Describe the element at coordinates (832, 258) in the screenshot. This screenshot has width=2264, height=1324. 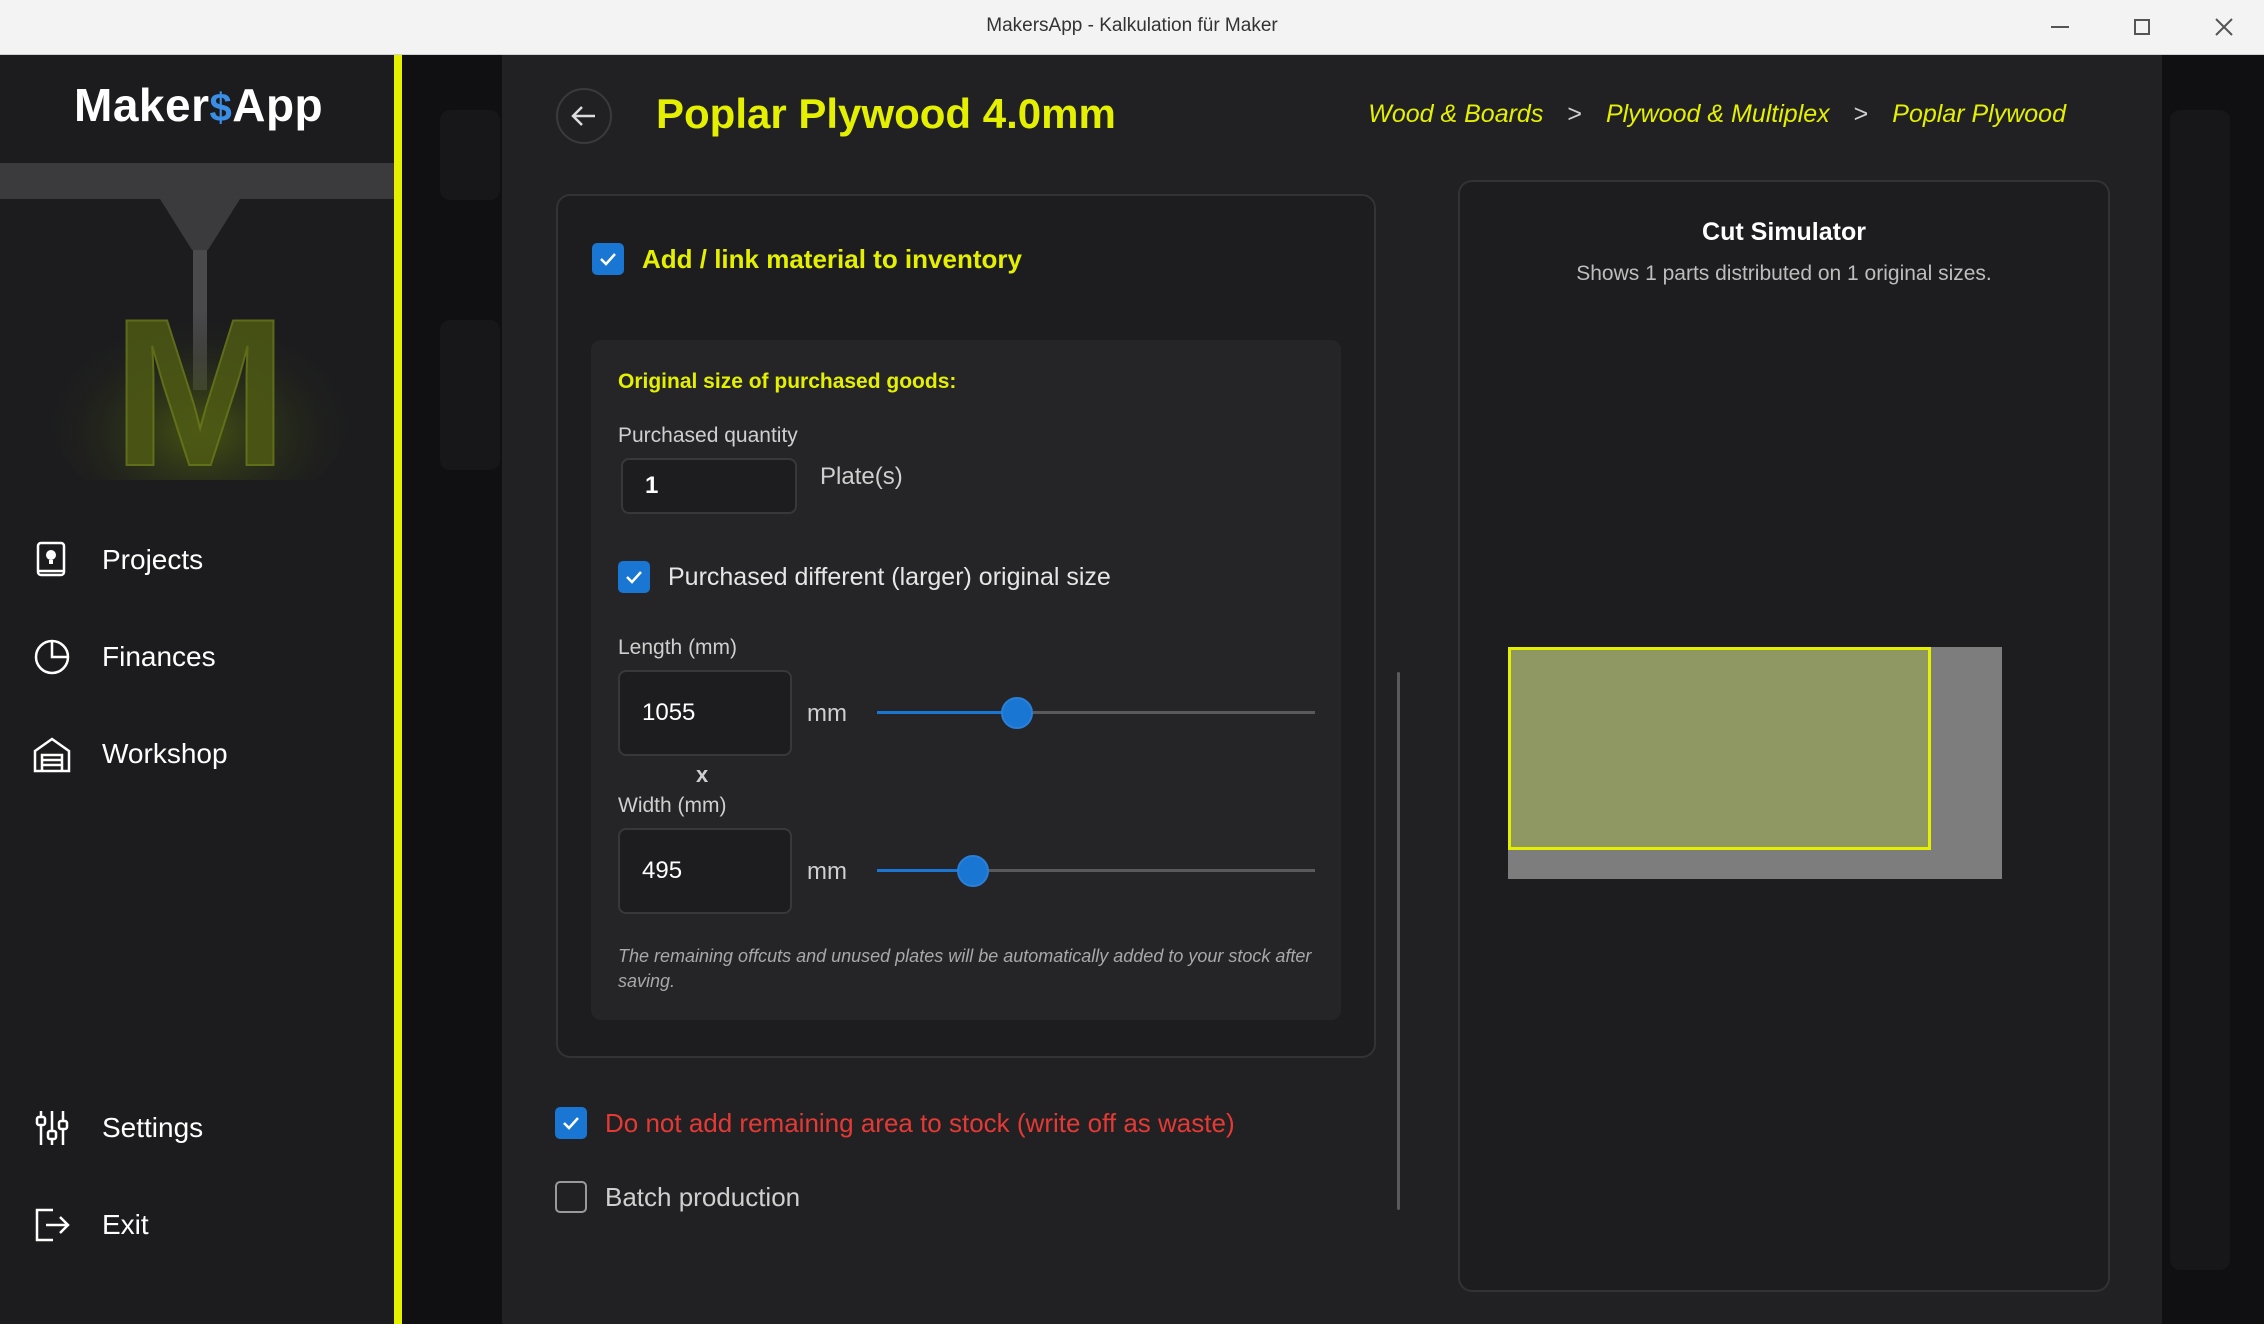
I see `add-link-inventory-label: Add / link material to inventory` at that location.